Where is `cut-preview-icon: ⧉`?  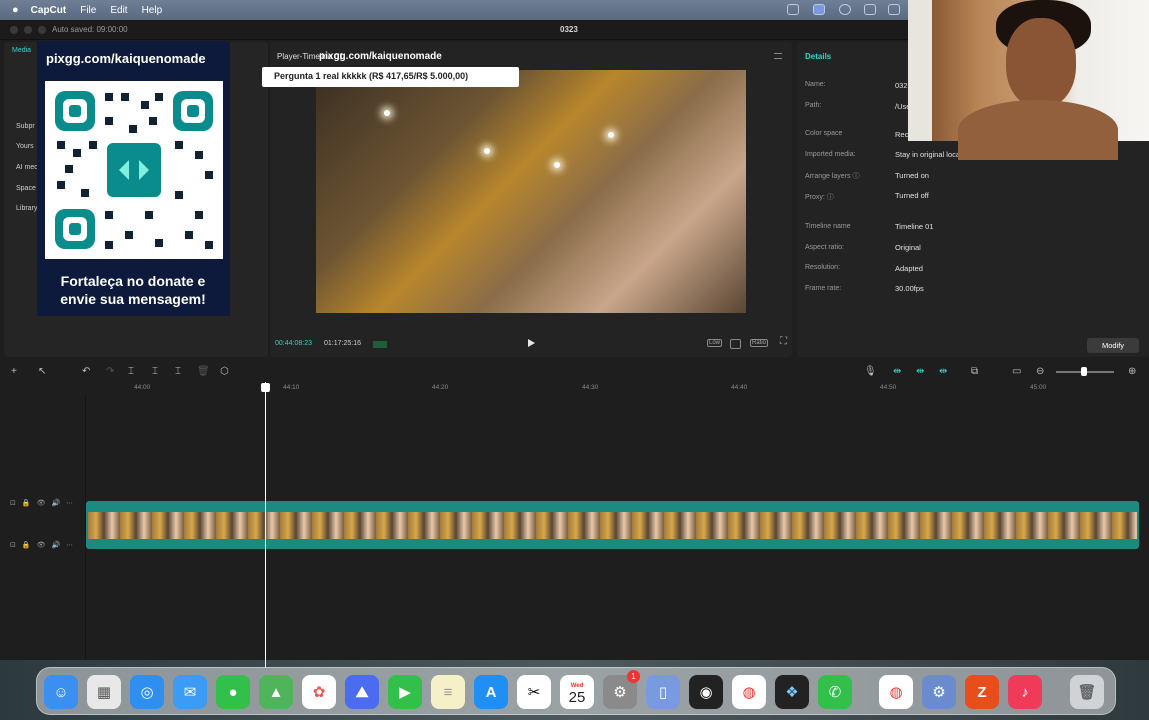
cut-preview-icon: ⧉ is located at coordinates (974, 371).